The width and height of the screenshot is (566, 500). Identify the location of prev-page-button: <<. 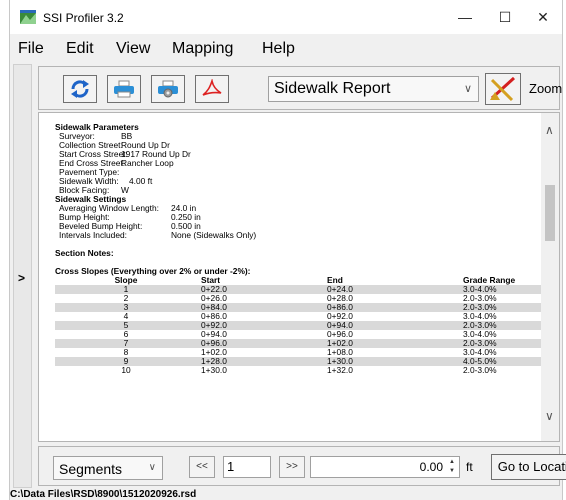
(202, 467).